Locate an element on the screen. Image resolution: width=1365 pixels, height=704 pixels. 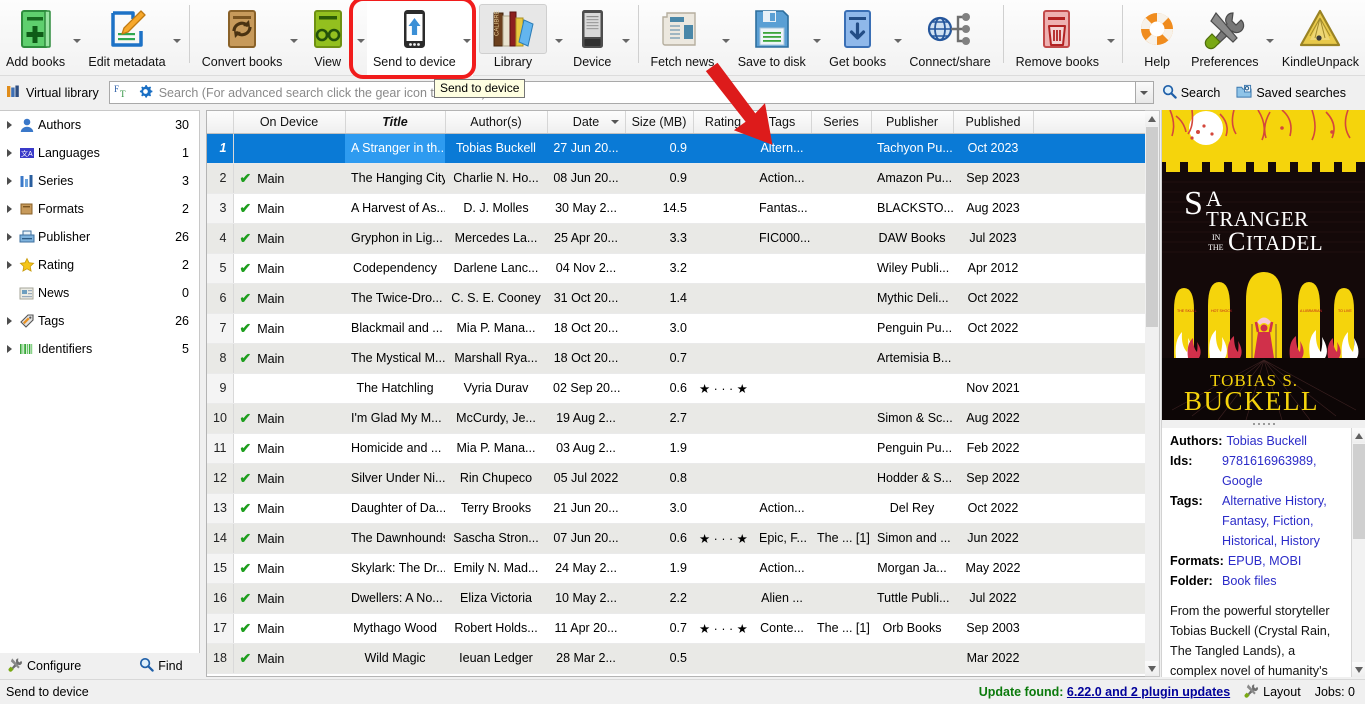
toolbar-button-edit-metadata: Edit metadata is located at coordinates (126, 38).